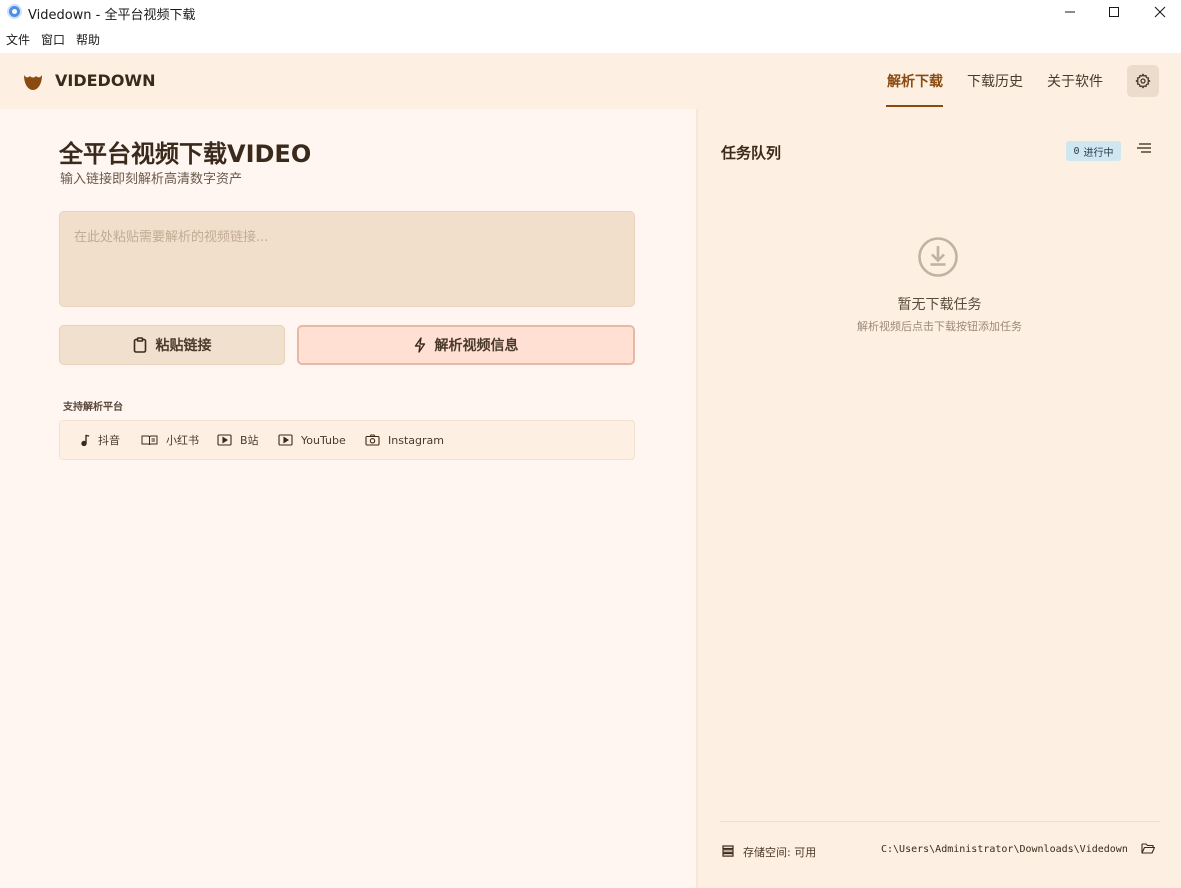 This screenshot has width=1181, height=888. I want to click on page-title: 全平台视频下载VIDEO, so click(185, 154).